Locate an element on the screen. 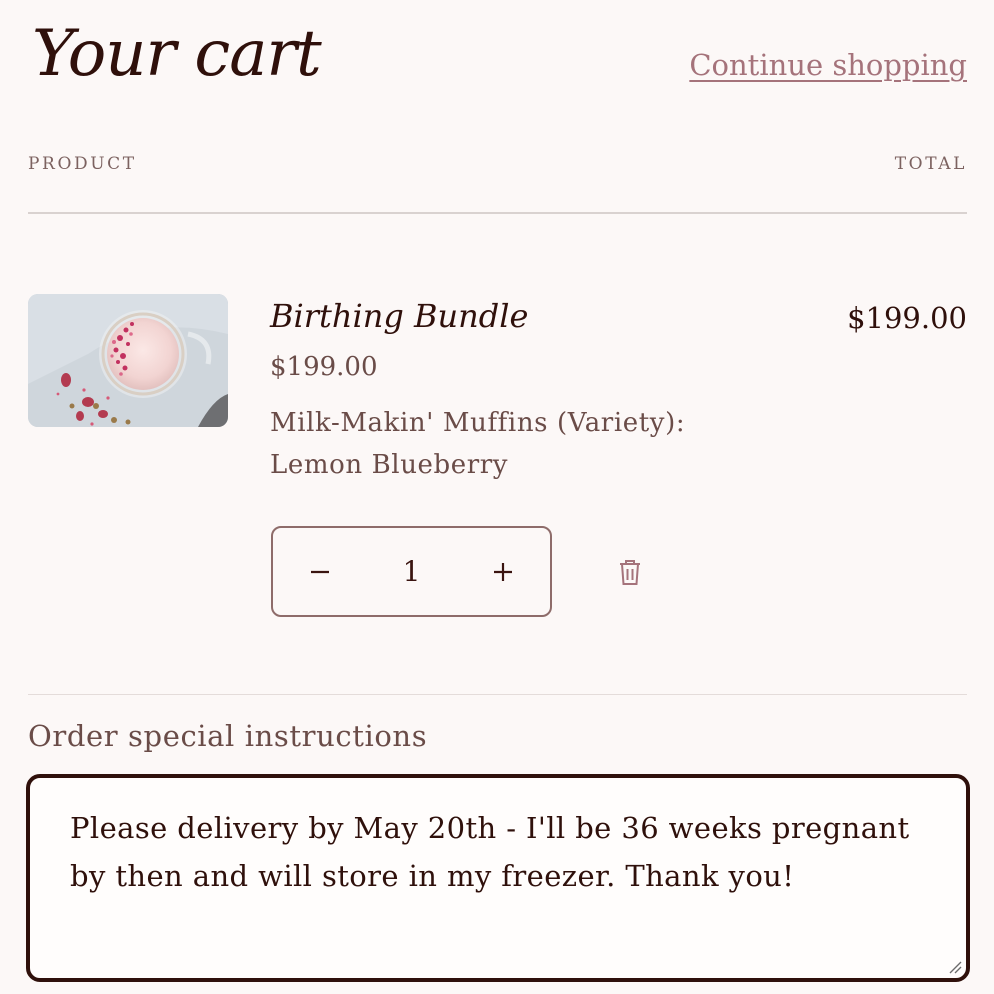 The width and height of the screenshot is (994, 994). unit-price: $199.00 is located at coordinates (324, 367).